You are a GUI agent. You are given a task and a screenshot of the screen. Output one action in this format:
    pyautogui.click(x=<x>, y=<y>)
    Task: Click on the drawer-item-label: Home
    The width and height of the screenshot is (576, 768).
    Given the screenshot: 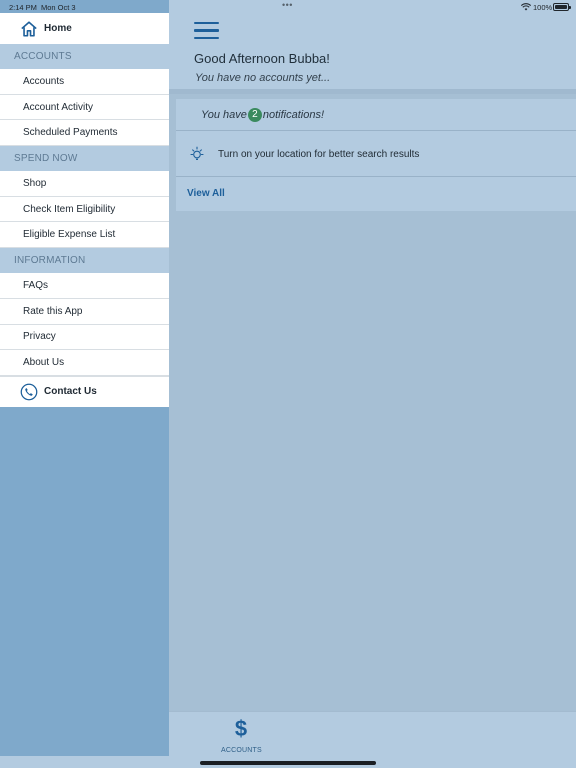 What is the action you would take?
    pyautogui.click(x=58, y=28)
    